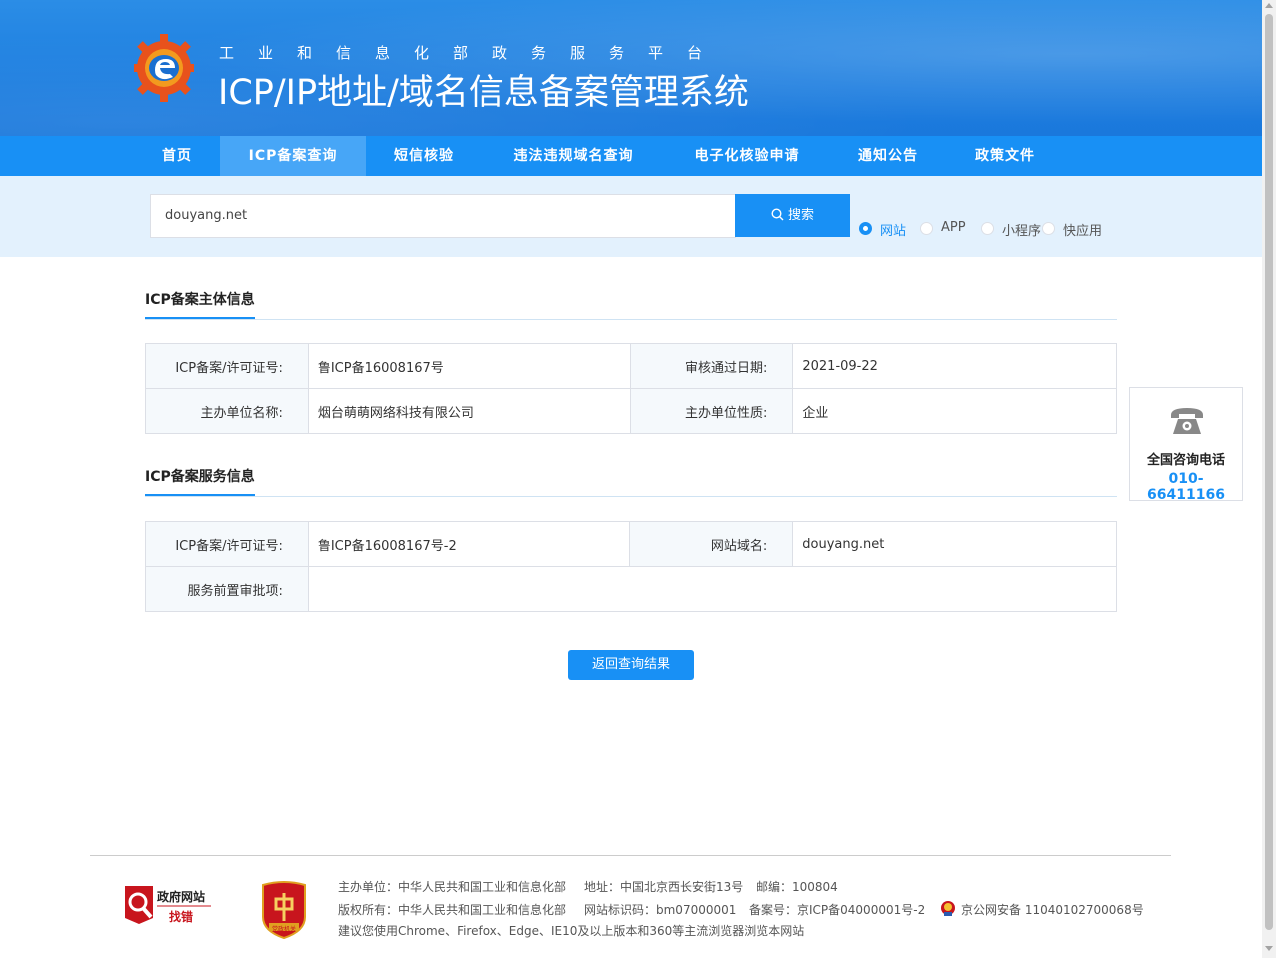 This screenshot has height=958, width=1276. What do you see at coordinates (1269, 948) in the screenshot?
I see `scroll-down-icon` at bounding box center [1269, 948].